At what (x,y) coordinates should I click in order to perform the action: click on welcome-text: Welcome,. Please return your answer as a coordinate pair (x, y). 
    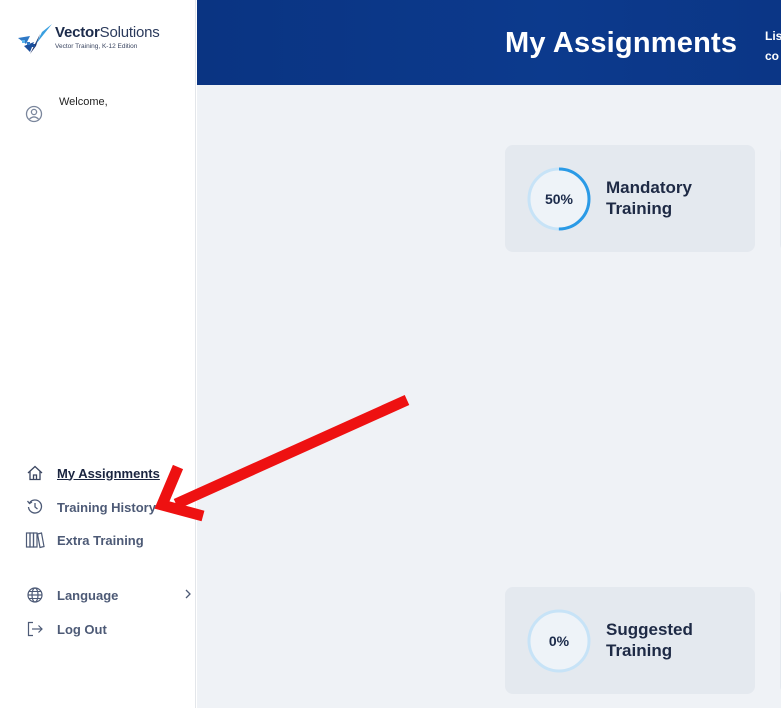
    Looking at the image, I should click on (83, 102).